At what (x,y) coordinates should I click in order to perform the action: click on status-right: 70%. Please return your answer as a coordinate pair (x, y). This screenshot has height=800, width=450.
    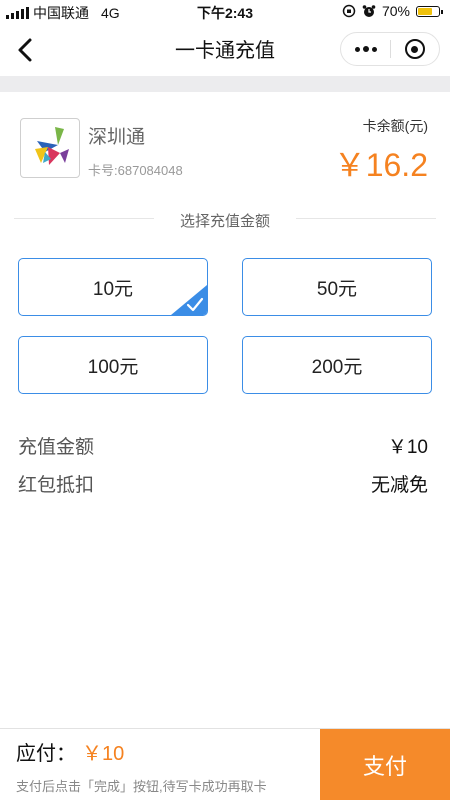
    Looking at the image, I should click on (392, 11).